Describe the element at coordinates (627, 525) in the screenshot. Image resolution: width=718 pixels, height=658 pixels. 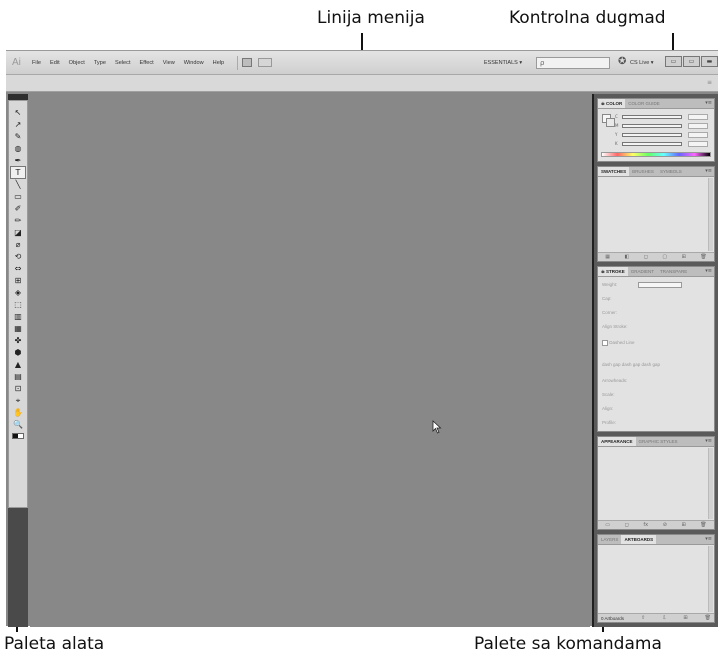
I see `add-fill-icon: ◻` at that location.